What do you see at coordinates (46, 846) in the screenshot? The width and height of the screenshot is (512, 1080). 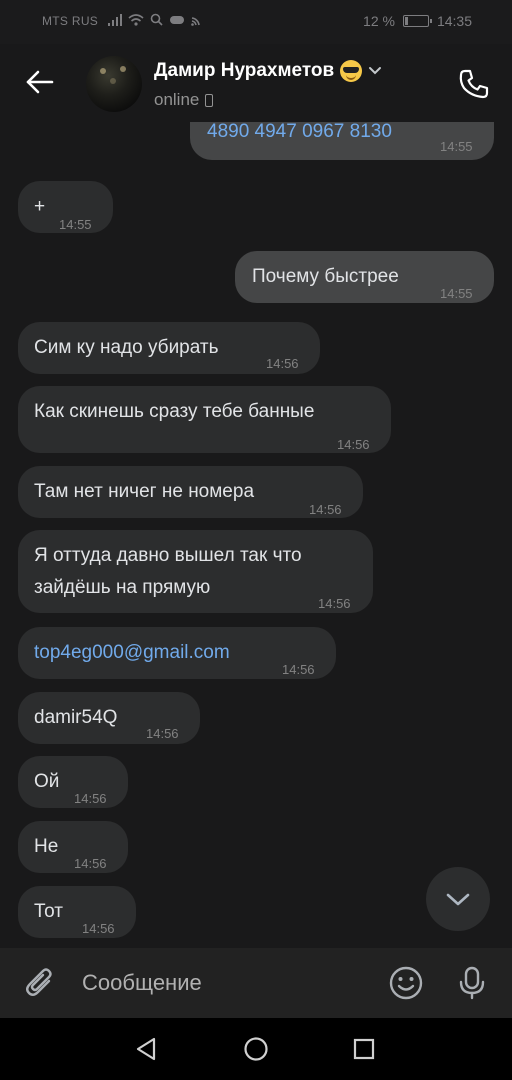 I see `message-text: Не` at bounding box center [46, 846].